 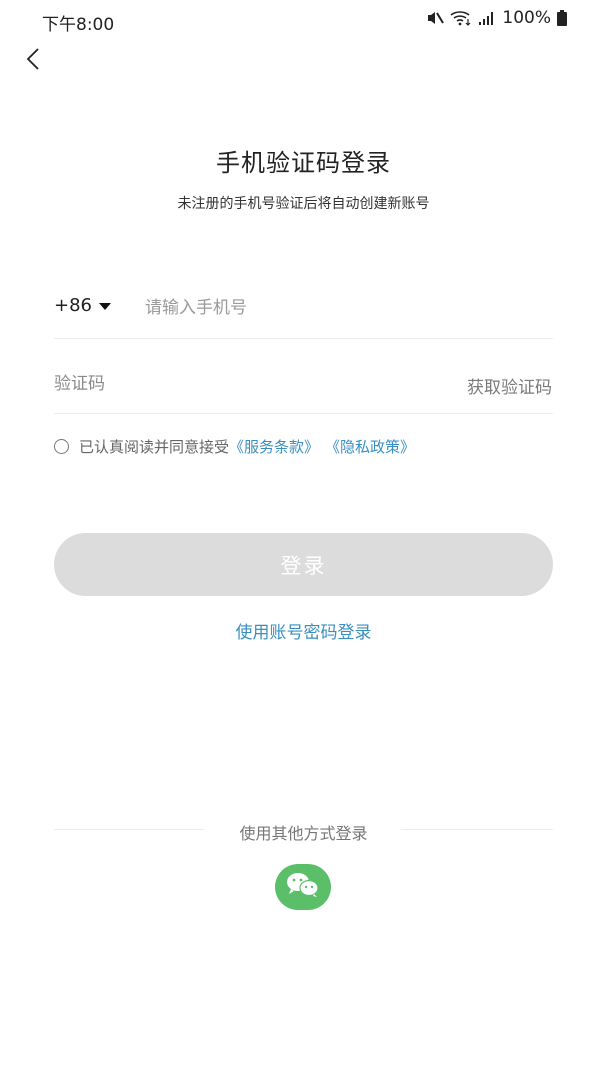 What do you see at coordinates (105, 305) in the screenshot?
I see `caret-down-icon` at bounding box center [105, 305].